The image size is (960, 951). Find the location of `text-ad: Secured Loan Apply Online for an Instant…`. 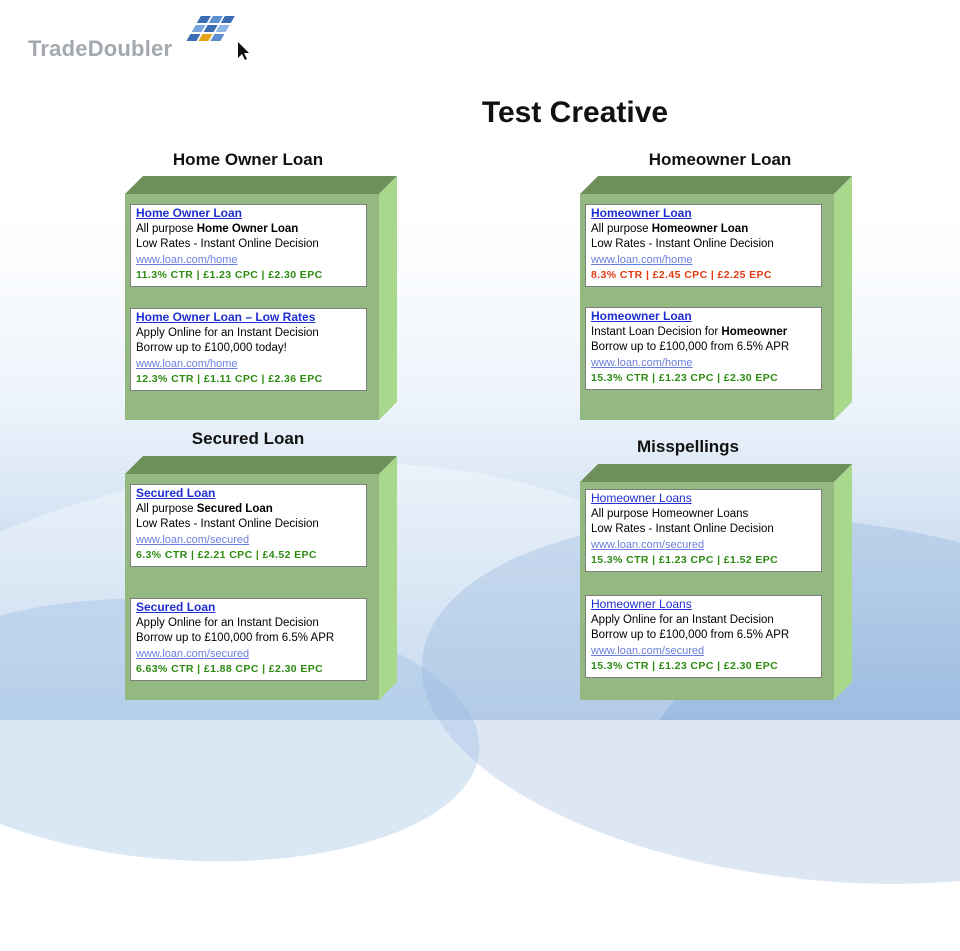

text-ad: Secured Loan Apply Online for an Instant… is located at coordinates (248, 639).